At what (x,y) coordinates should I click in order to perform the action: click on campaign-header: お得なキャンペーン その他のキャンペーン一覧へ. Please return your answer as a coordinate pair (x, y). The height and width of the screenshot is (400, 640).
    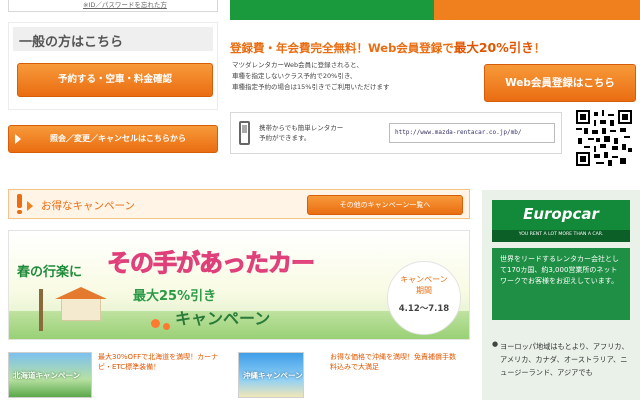
    Looking at the image, I should click on (239, 204).